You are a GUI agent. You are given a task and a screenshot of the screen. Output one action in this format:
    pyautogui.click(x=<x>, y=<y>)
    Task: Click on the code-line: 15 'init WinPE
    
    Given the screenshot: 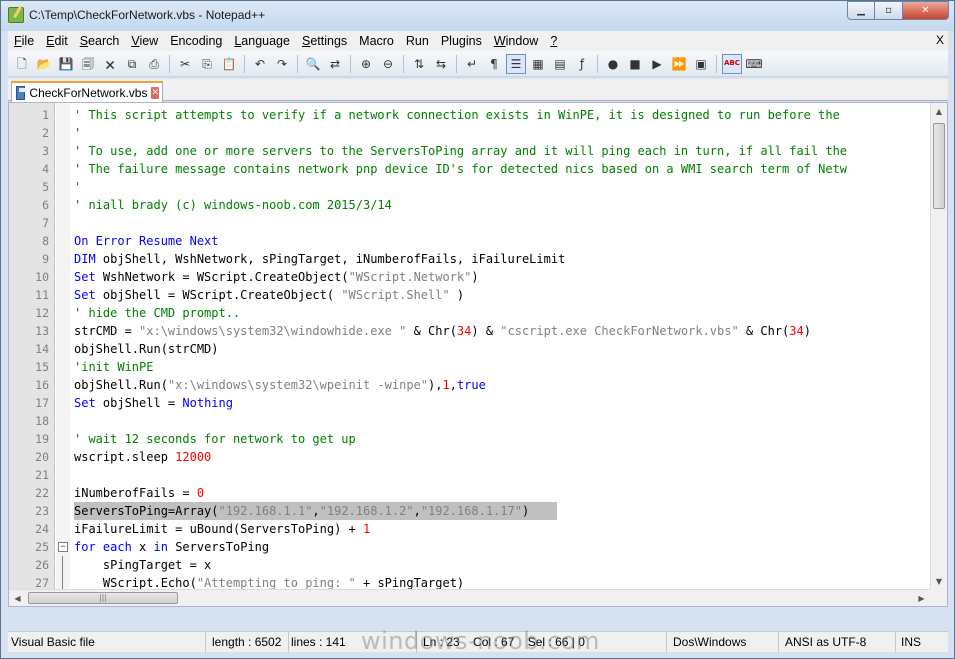 What is the action you would take?
    pyautogui.click(x=469, y=367)
    